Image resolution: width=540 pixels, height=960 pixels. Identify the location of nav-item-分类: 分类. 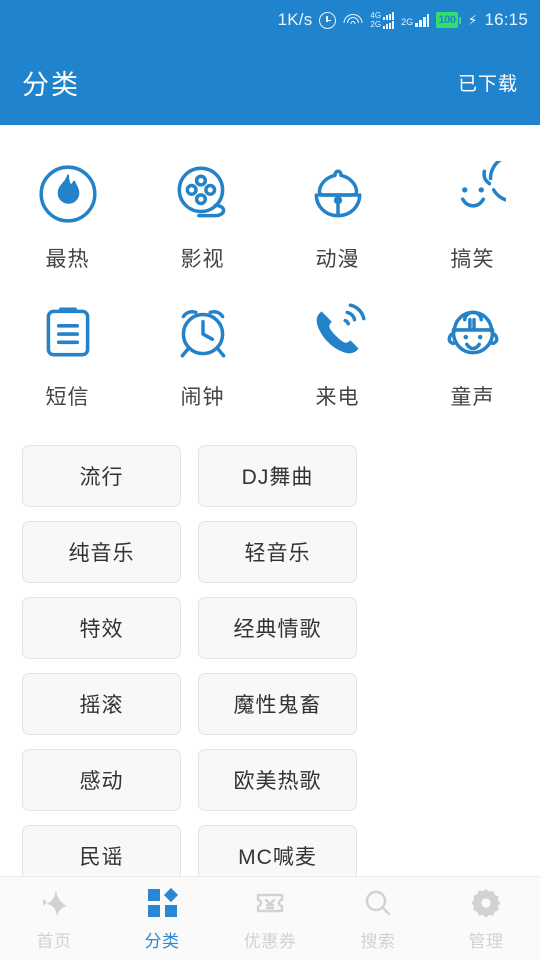
(162, 919).